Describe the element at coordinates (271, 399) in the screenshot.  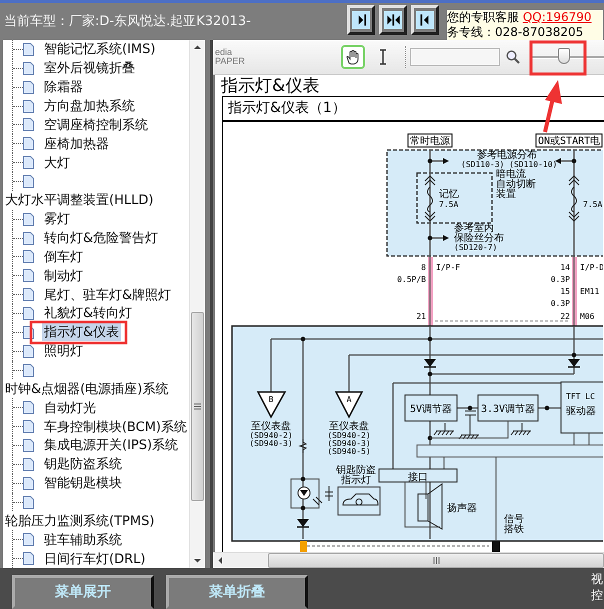
I see `diagram-label: B` at that location.